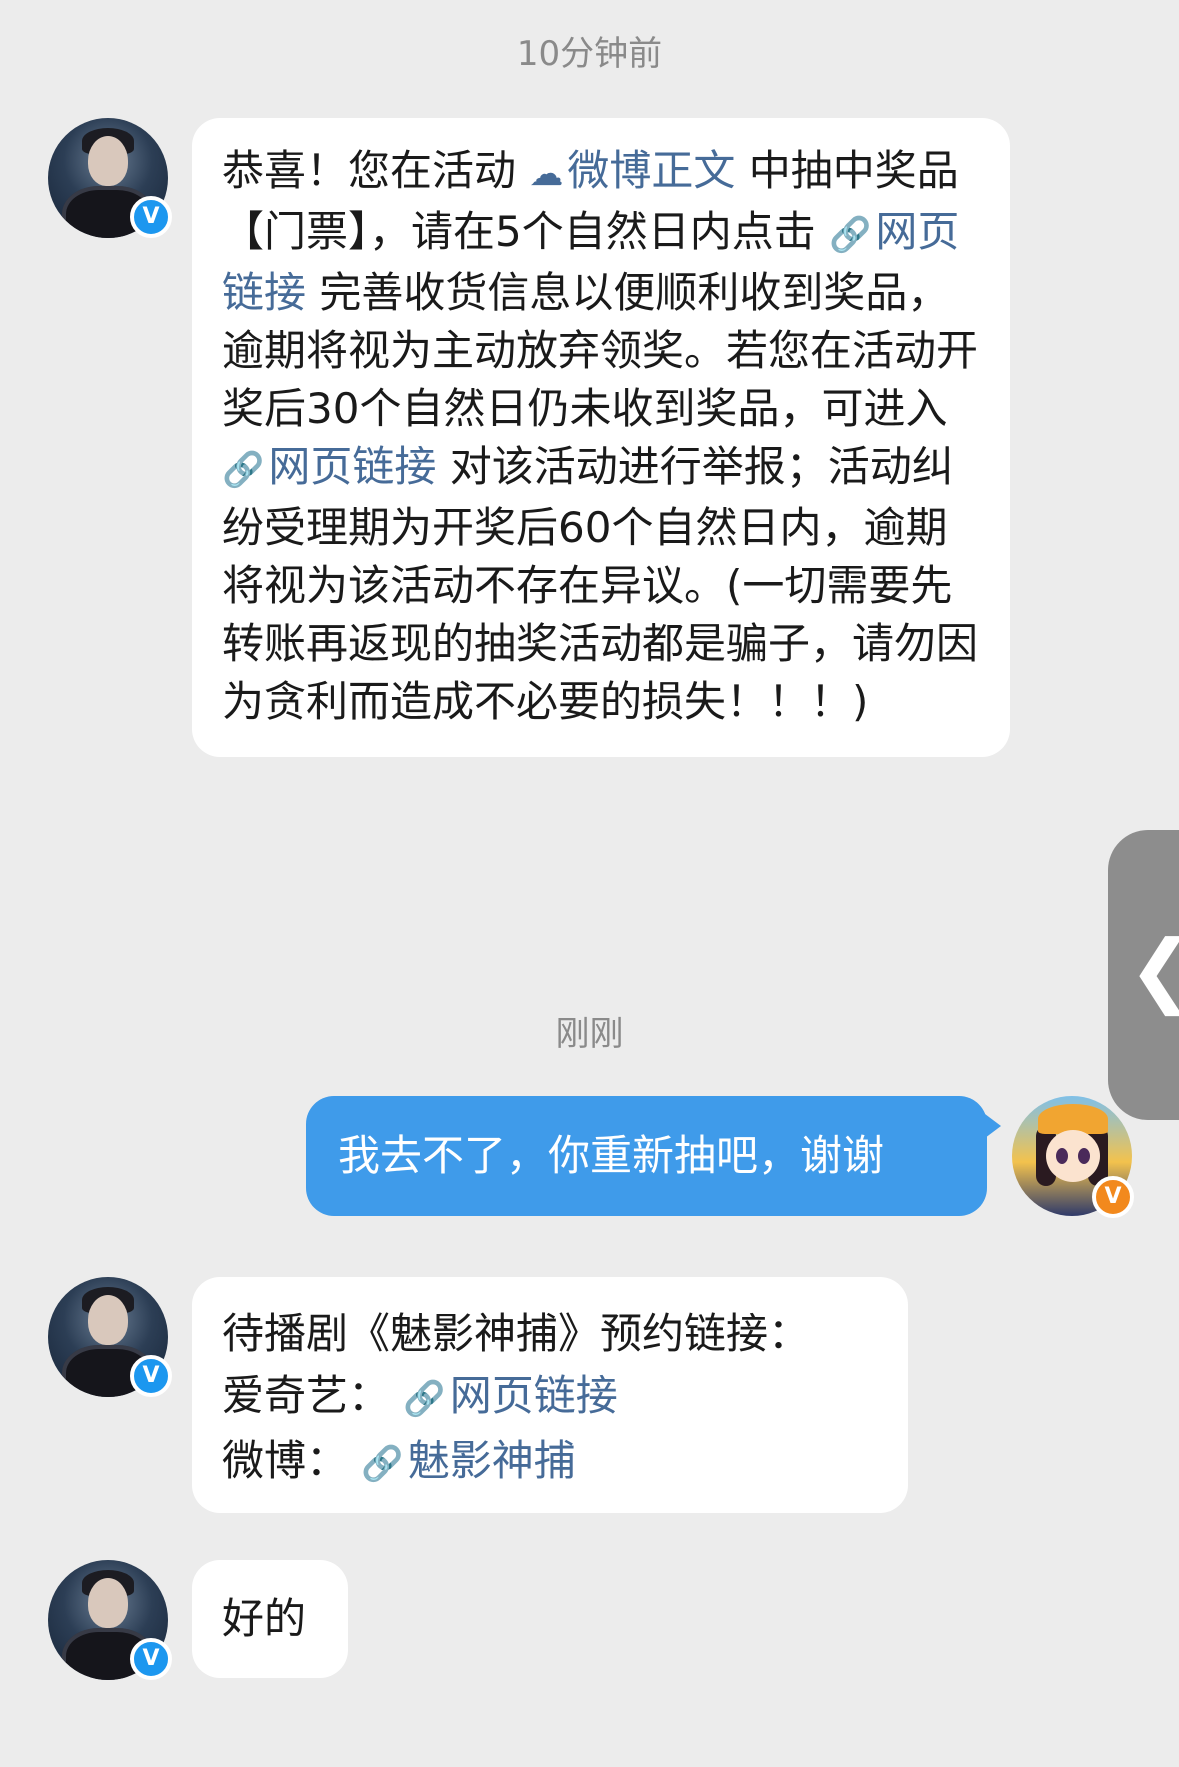 The height and width of the screenshot is (1767, 1179). Describe the element at coordinates (264, 1618) in the screenshot. I see `message-text: 好的` at that location.